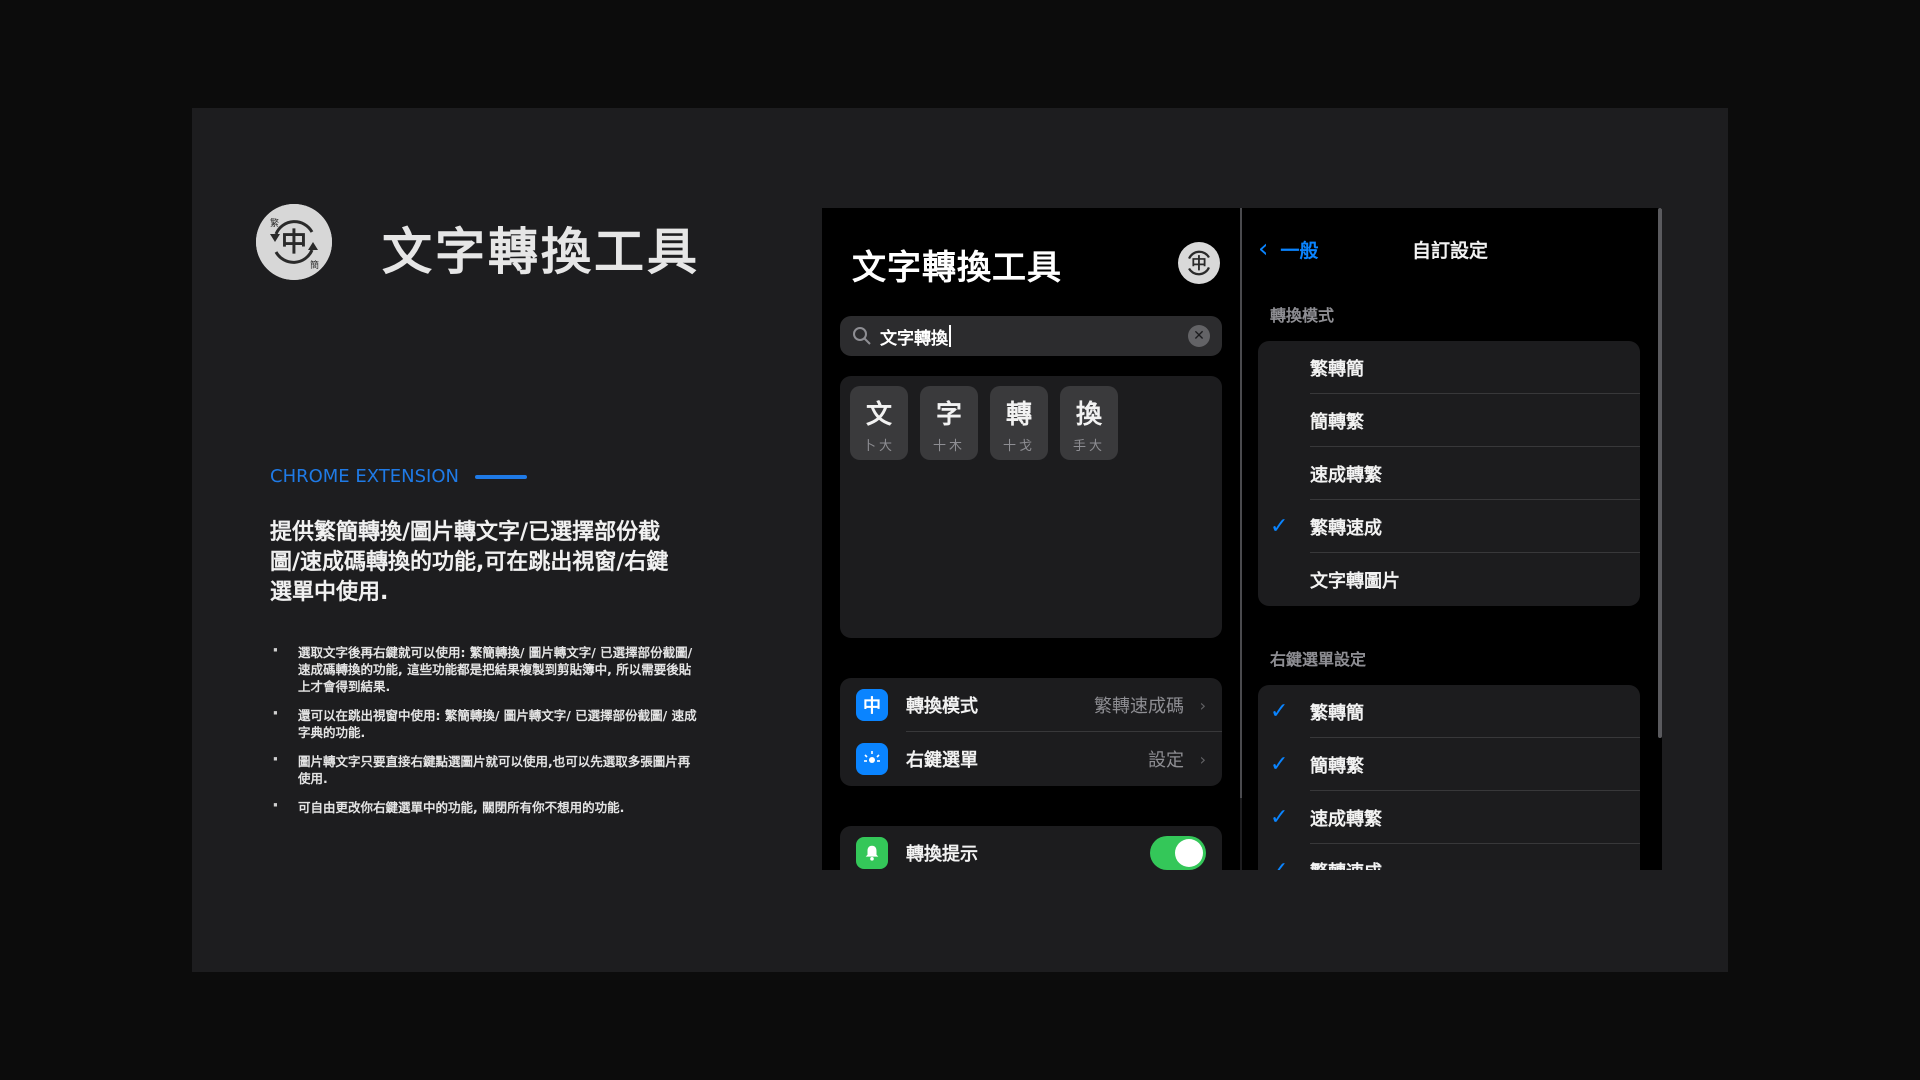  What do you see at coordinates (1031, 759) in the screenshot?
I see `context-menu-row: 右鍵選單 設定 ›` at bounding box center [1031, 759].